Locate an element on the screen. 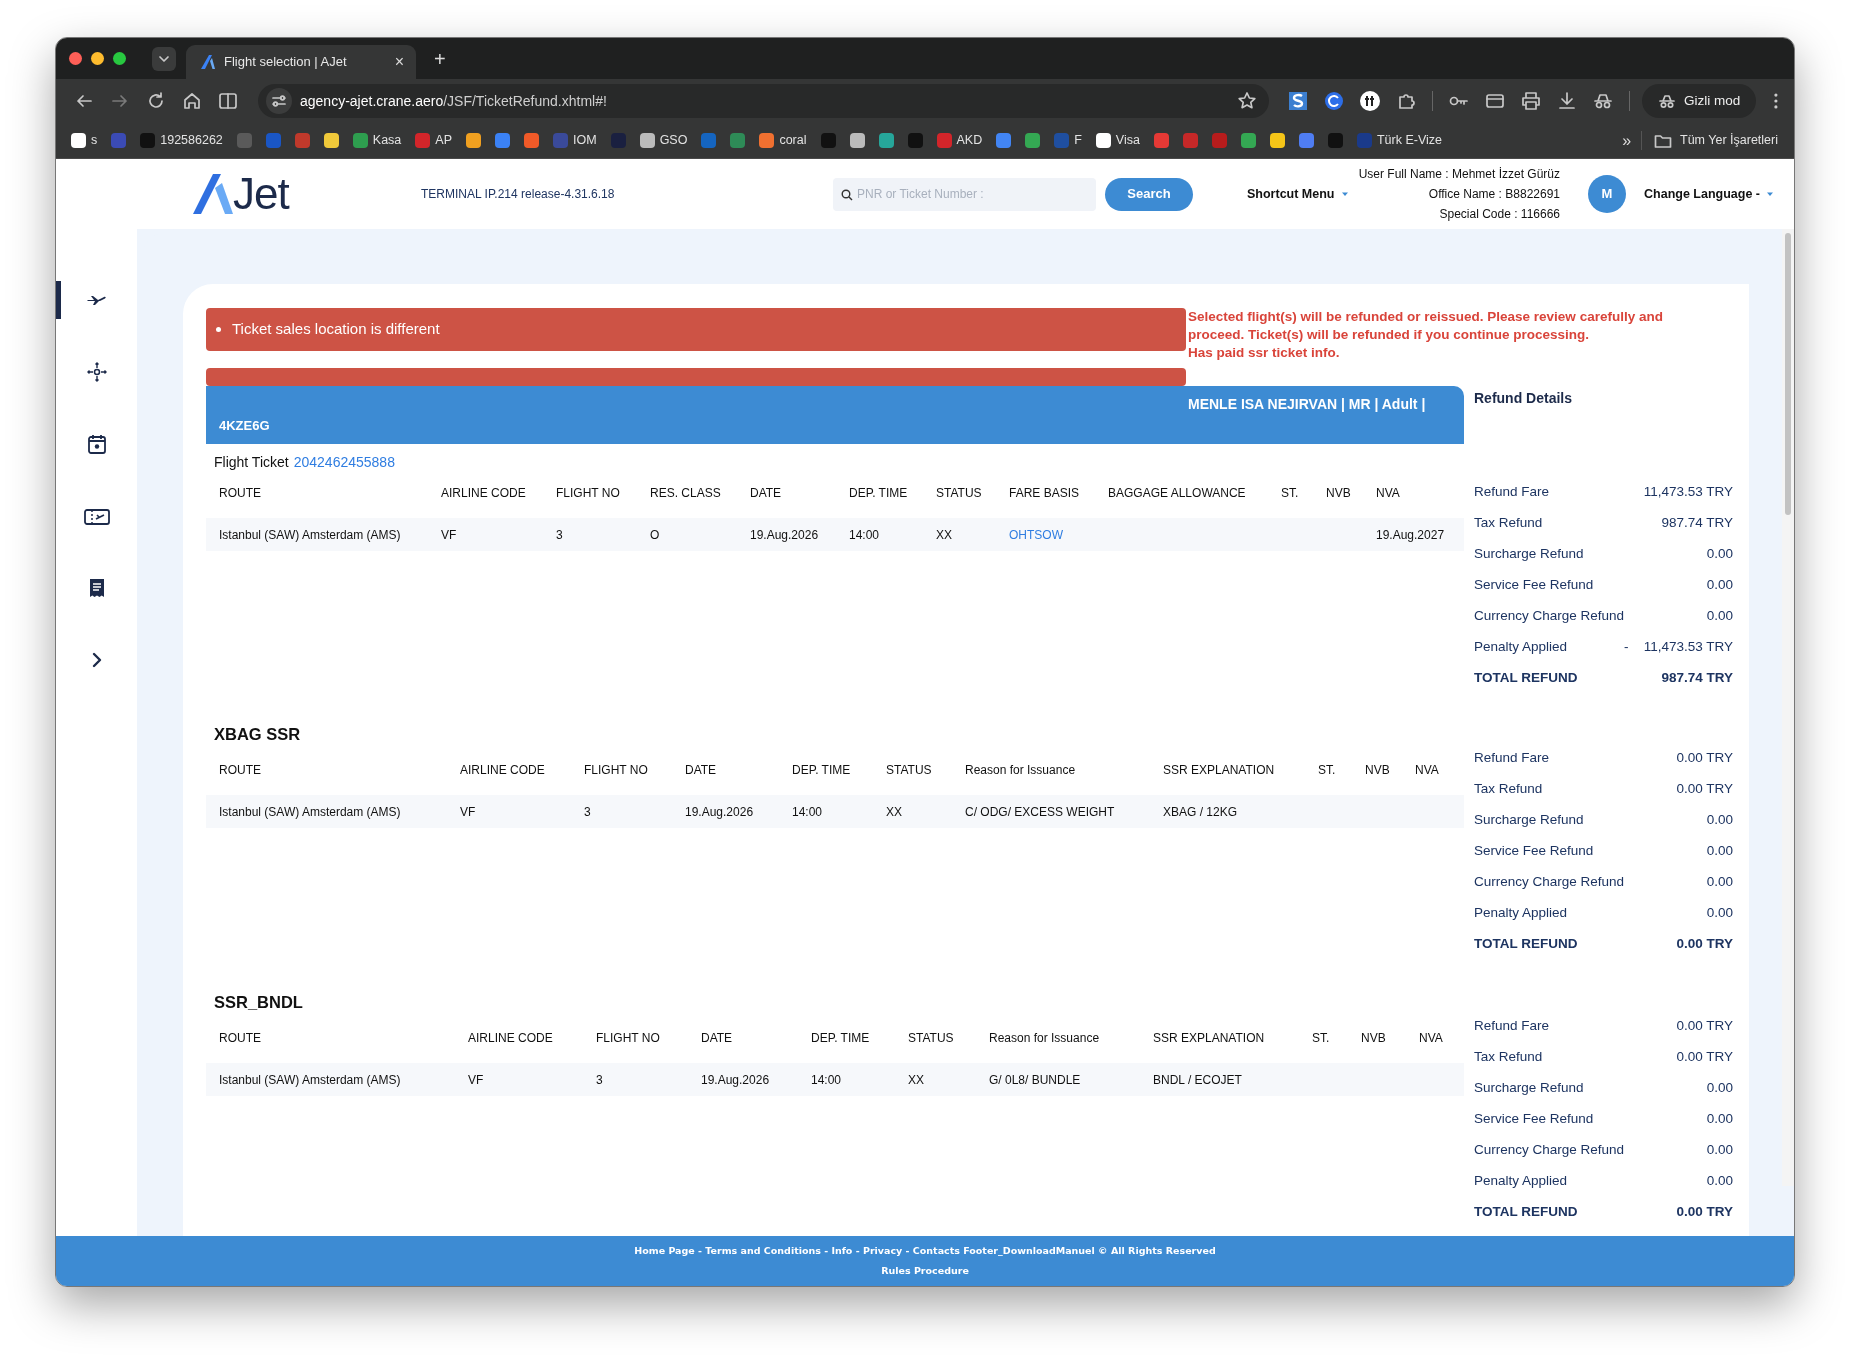 Image resolution: width=1850 pixels, height=1362 pixels. column-header: BAGGAGE ALLOWANCE is located at coordinates (1181, 495).